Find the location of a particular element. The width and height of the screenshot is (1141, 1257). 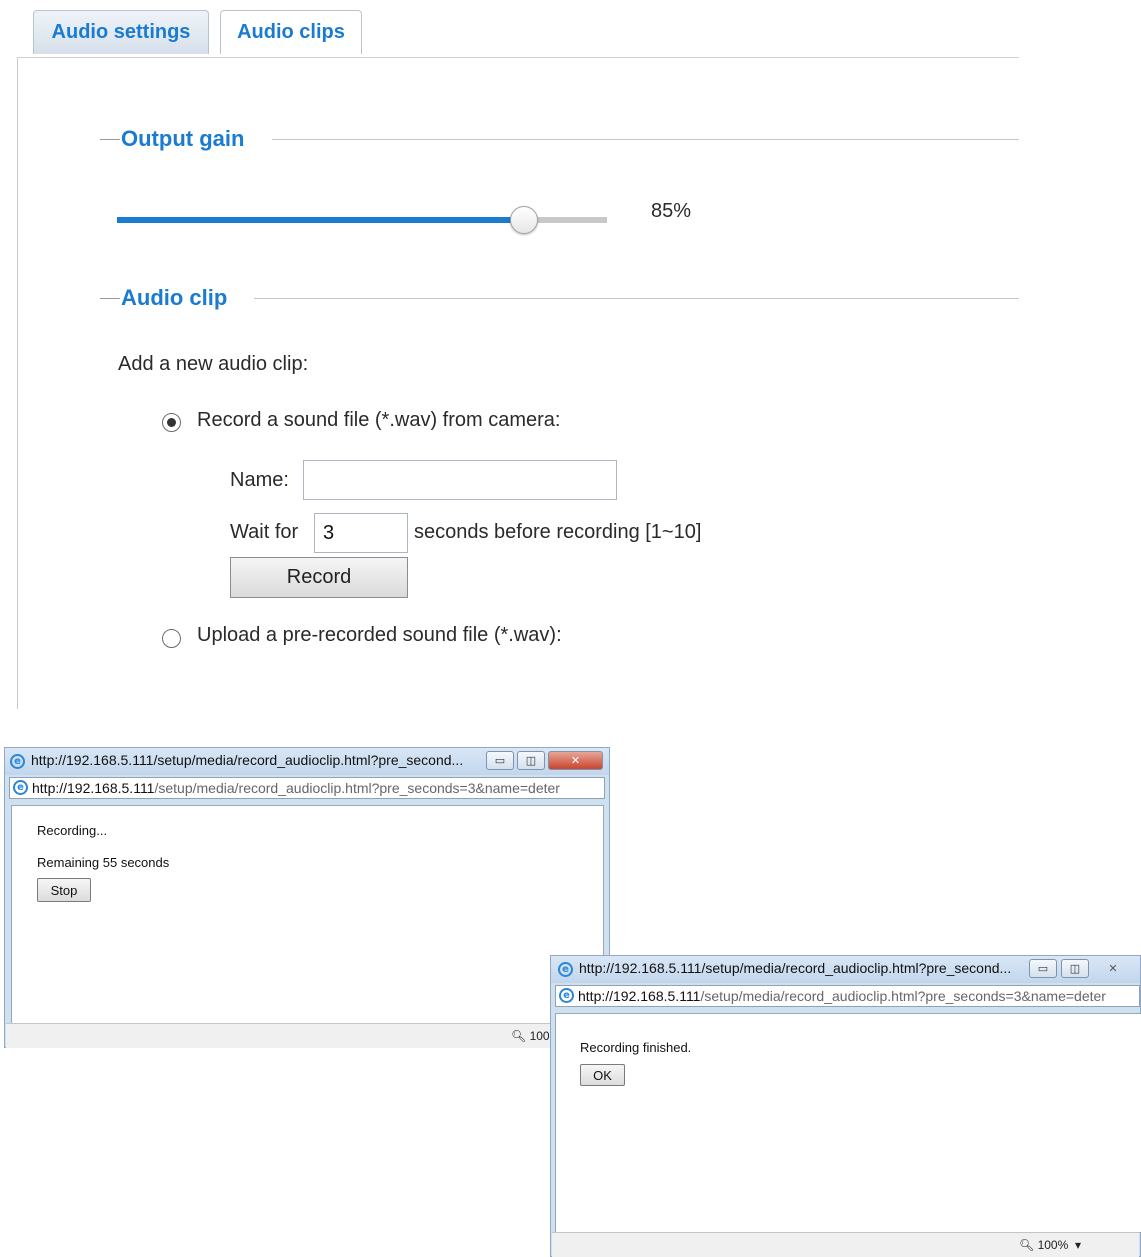

panel-left-border is located at coordinates (17, 383).